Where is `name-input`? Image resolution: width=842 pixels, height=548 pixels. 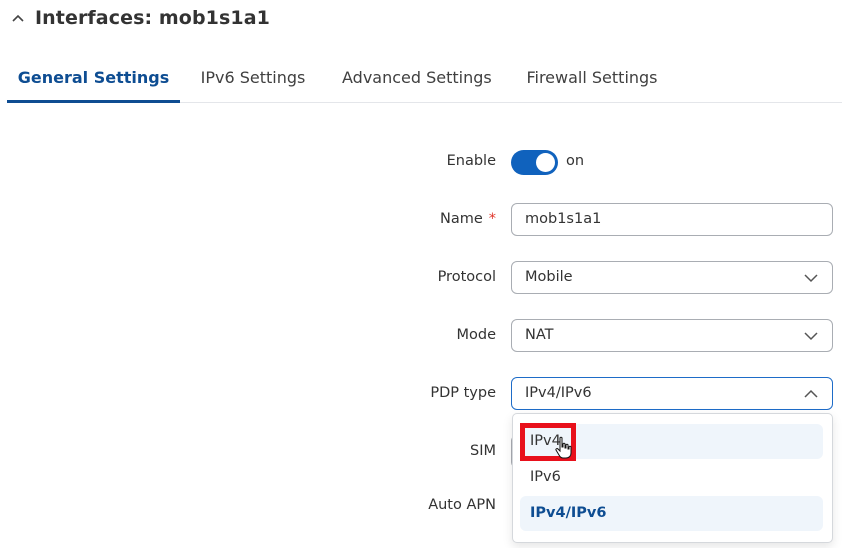
name-input is located at coordinates (670, 219).